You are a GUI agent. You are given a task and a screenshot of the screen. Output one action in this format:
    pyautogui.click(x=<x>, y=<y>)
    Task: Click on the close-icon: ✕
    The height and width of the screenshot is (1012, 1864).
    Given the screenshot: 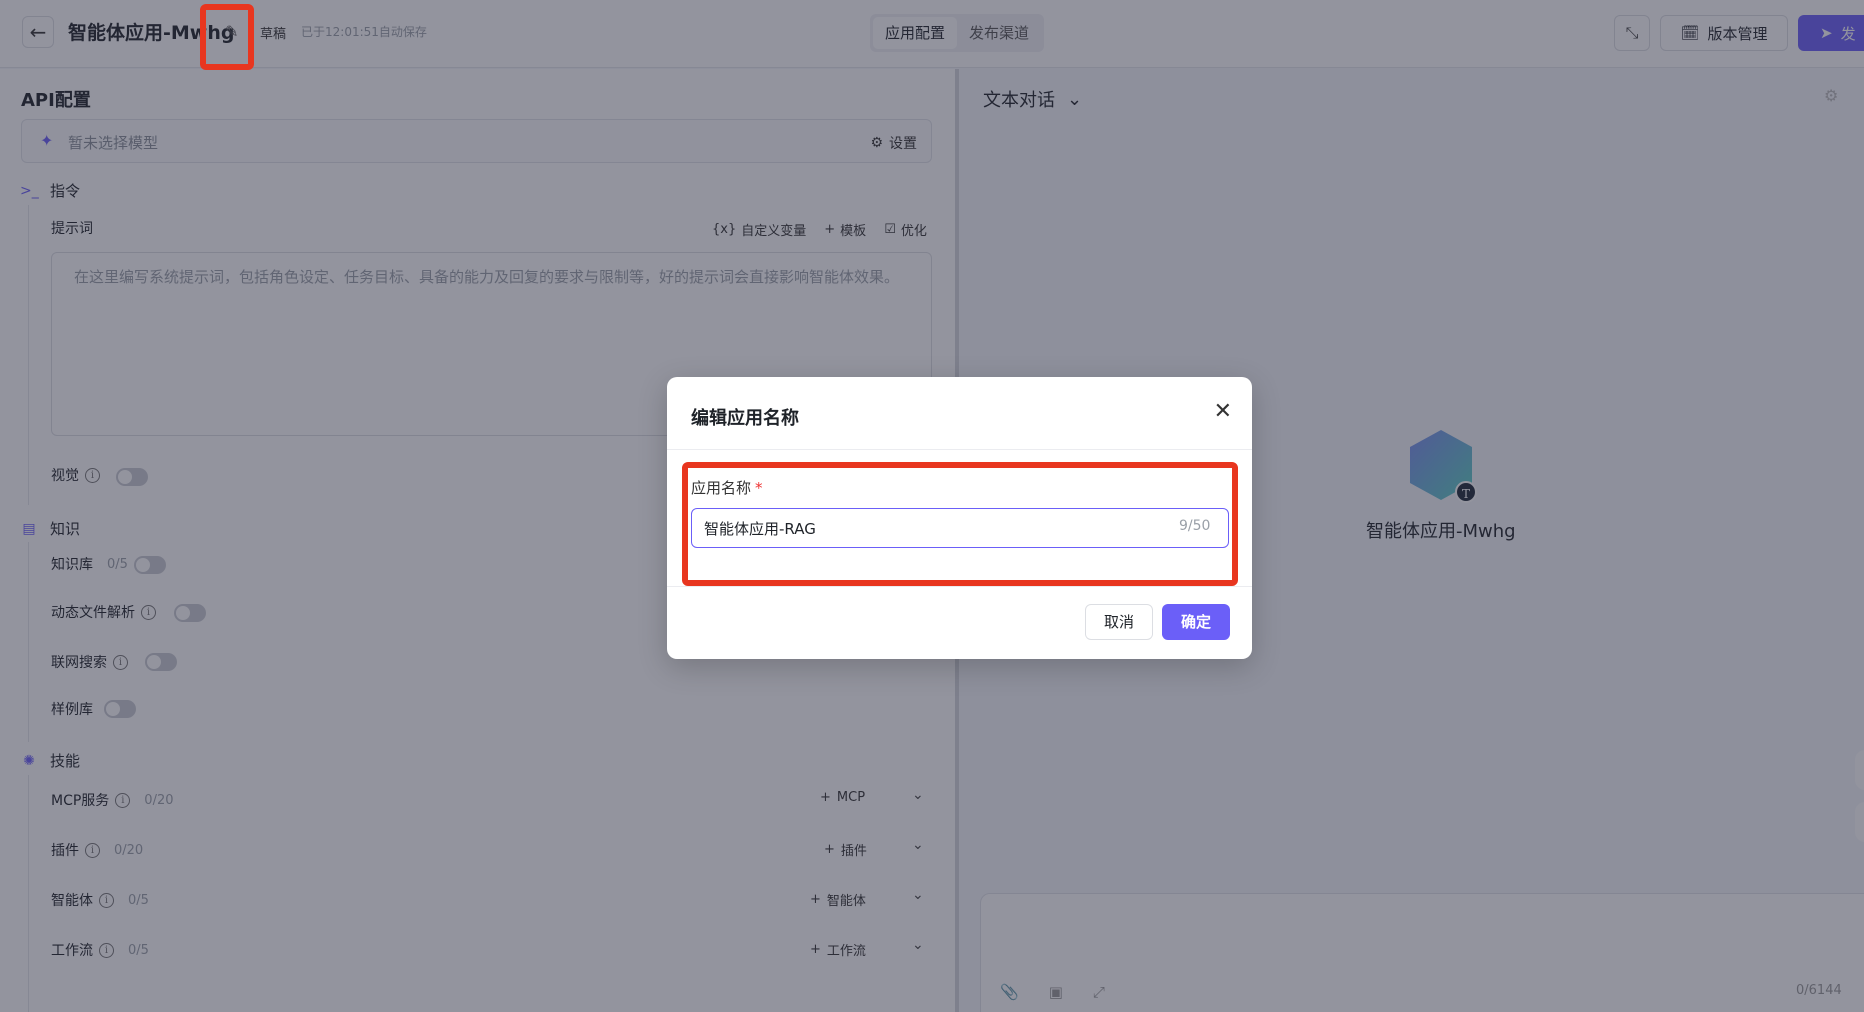 What is the action you would take?
    pyautogui.click(x=1223, y=411)
    